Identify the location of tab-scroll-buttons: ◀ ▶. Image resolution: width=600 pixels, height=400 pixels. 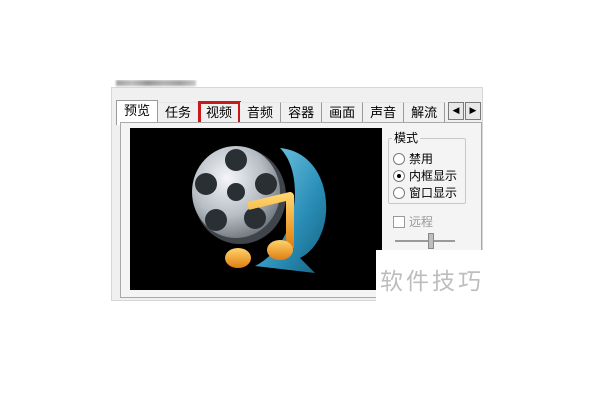
(465, 111).